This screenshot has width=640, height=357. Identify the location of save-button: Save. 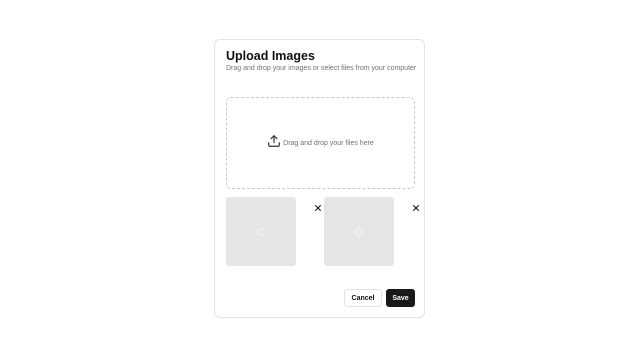
(400, 298).